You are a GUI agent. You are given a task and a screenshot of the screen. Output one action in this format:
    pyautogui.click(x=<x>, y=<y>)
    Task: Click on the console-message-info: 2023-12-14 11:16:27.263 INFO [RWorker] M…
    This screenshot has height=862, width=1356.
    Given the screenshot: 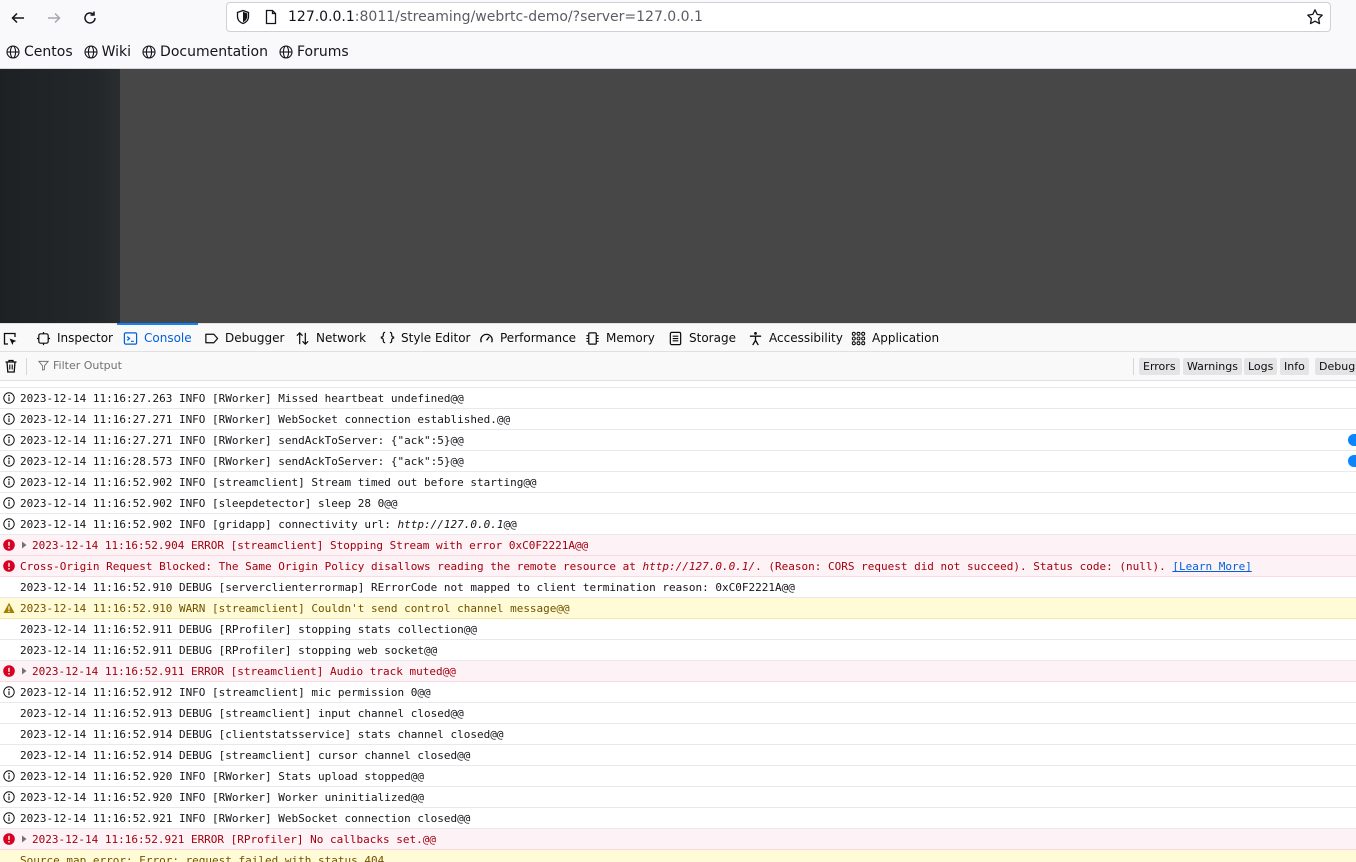 What is the action you would take?
    pyautogui.click(x=678, y=398)
    